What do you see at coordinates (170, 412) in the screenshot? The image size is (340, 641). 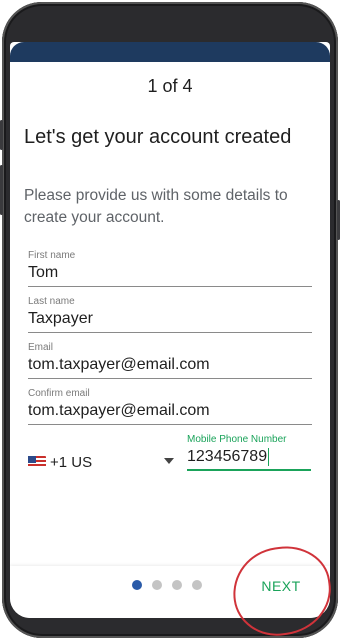 I see `confirm-email-input: tom.taxpayer@email.com` at bounding box center [170, 412].